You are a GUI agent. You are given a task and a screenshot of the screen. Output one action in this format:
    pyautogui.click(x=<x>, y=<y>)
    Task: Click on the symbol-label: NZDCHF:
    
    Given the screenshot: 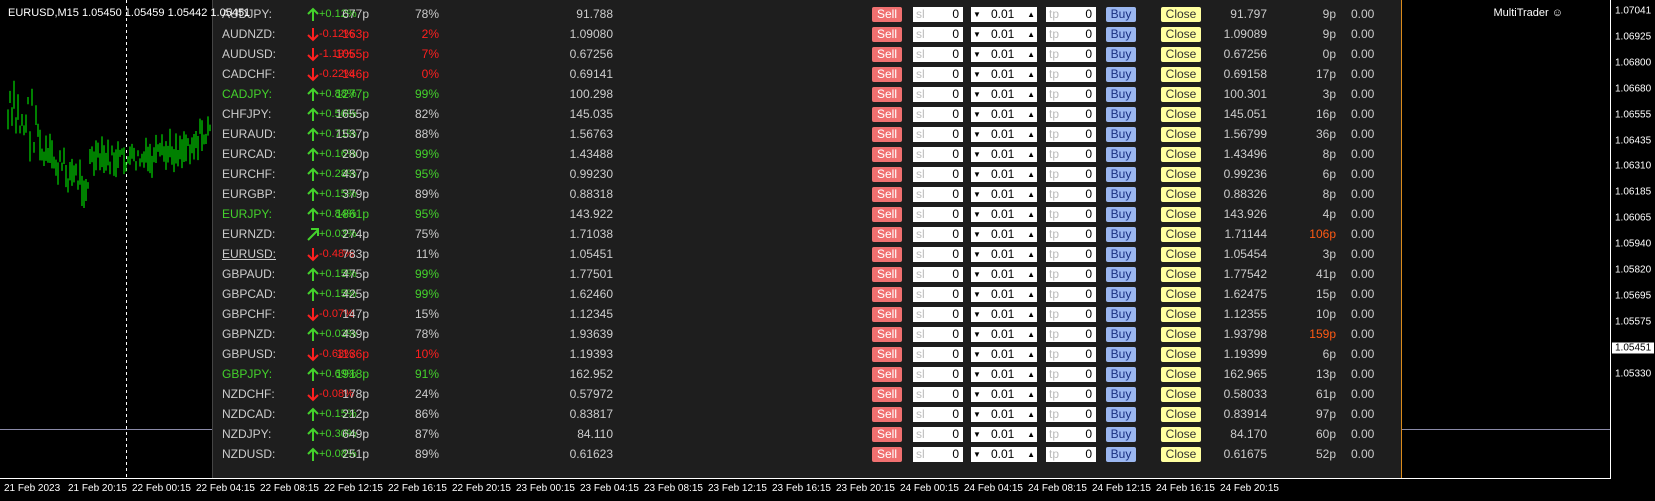 What is the action you would take?
    pyautogui.click(x=248, y=394)
    